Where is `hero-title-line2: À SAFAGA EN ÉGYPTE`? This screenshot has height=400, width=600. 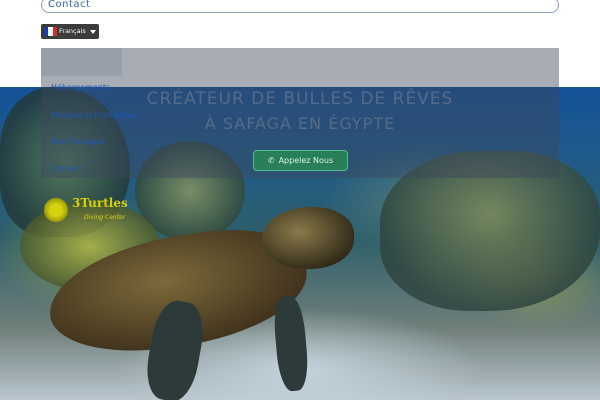
hero-title-line2: À SAFAGA EN ÉGYPTE is located at coordinates (300, 123).